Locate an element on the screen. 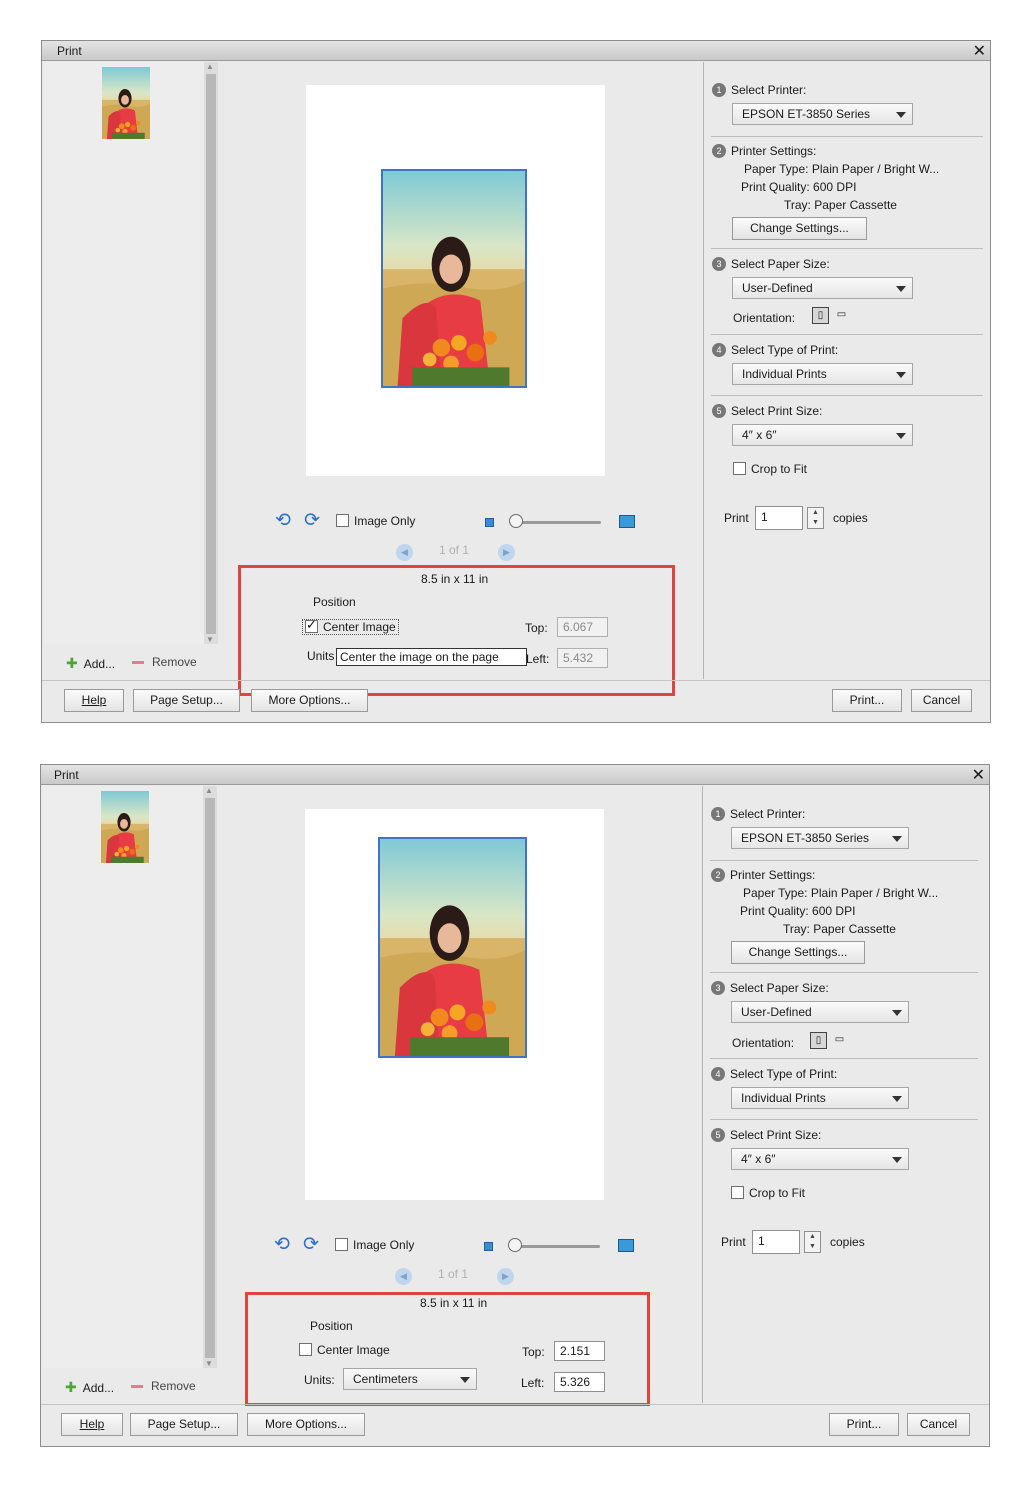 The width and height of the screenshot is (1032, 1486). dropdown-arrow-icon is located at coordinates (897, 839).